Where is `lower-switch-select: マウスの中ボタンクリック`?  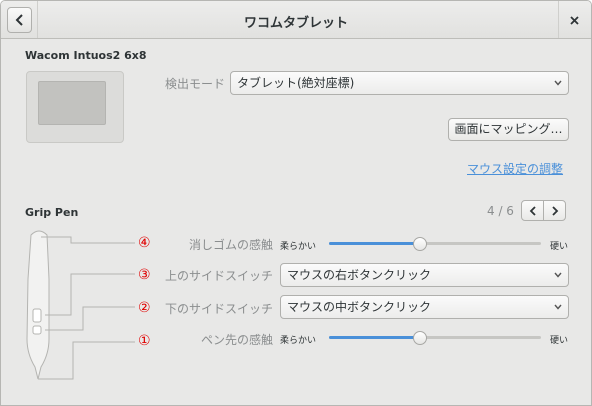
lower-switch-select: マウスの中ボタンクリック is located at coordinates (424, 307).